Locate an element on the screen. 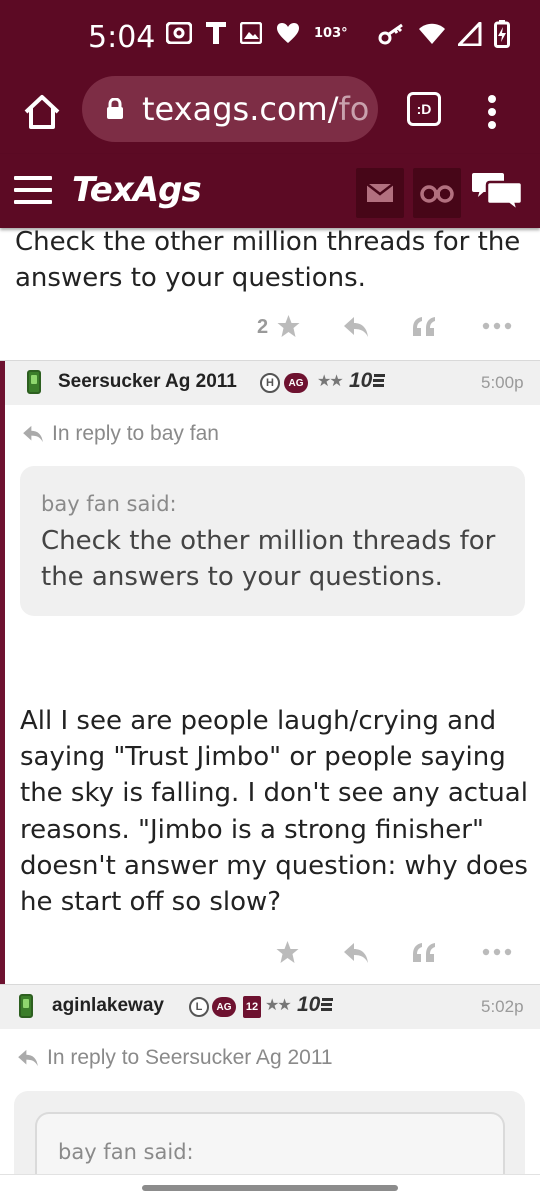 Image resolution: width=540 pixels, height=1200 pixels. post-accent-stripe is located at coordinates (2, 672).